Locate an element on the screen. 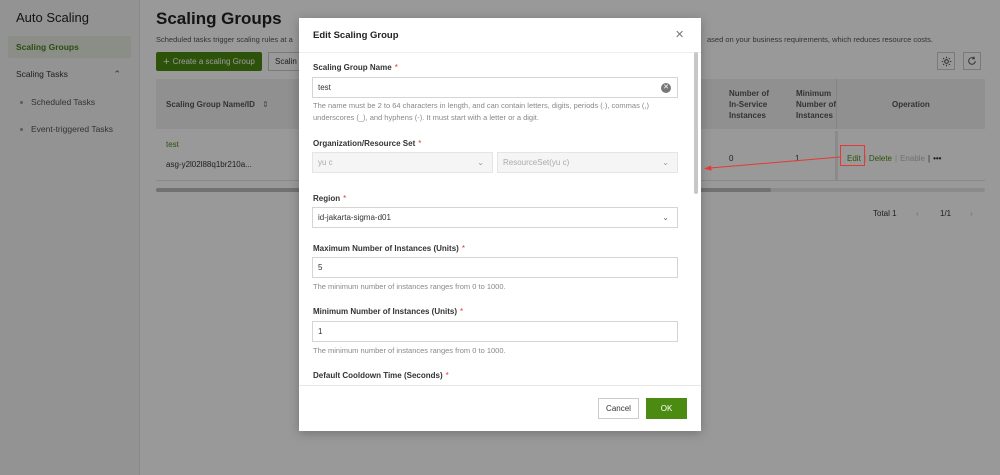 The height and width of the screenshot is (475, 1000). region-label: Region * is located at coordinates (329, 198).